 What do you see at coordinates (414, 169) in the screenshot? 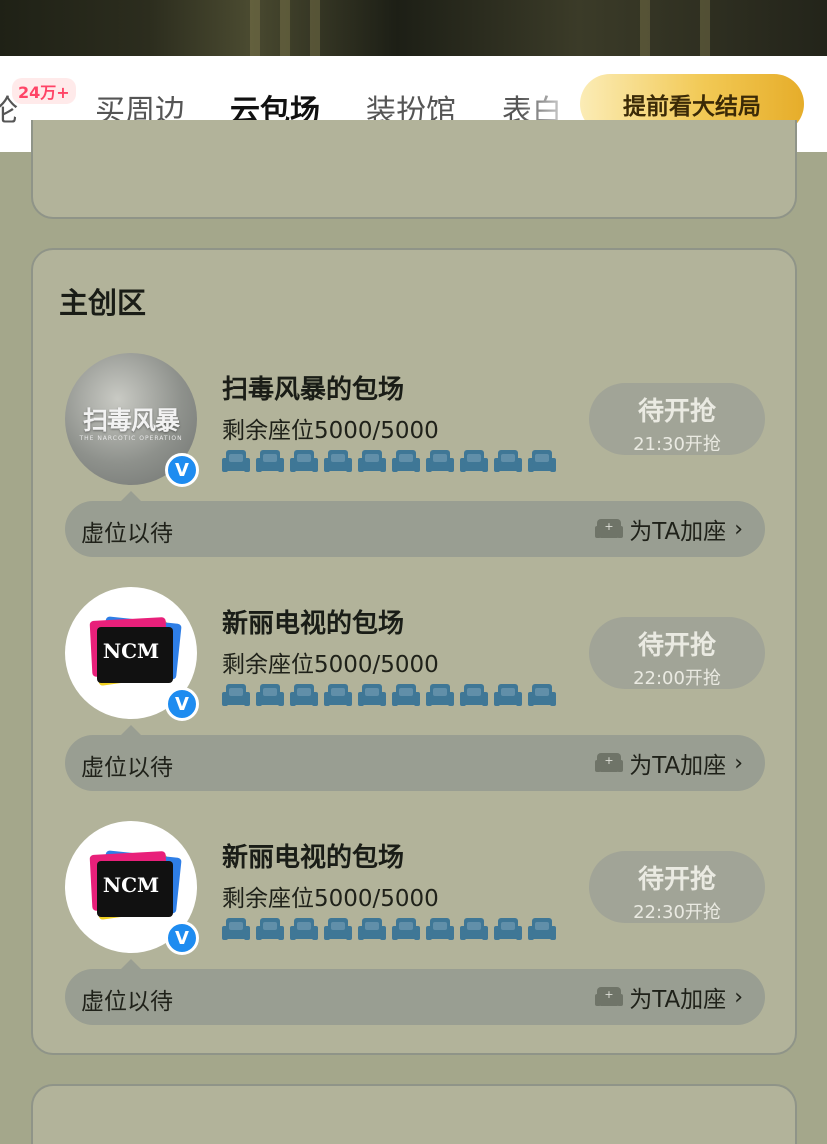
I see `previous-section-card` at bounding box center [414, 169].